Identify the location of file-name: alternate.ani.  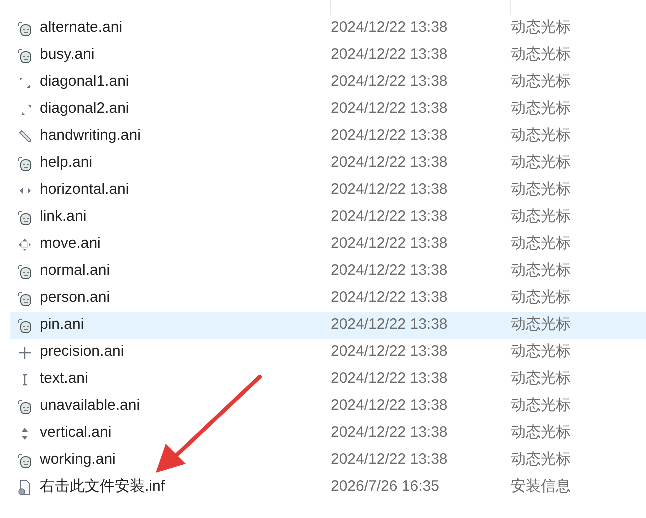
(82, 28).